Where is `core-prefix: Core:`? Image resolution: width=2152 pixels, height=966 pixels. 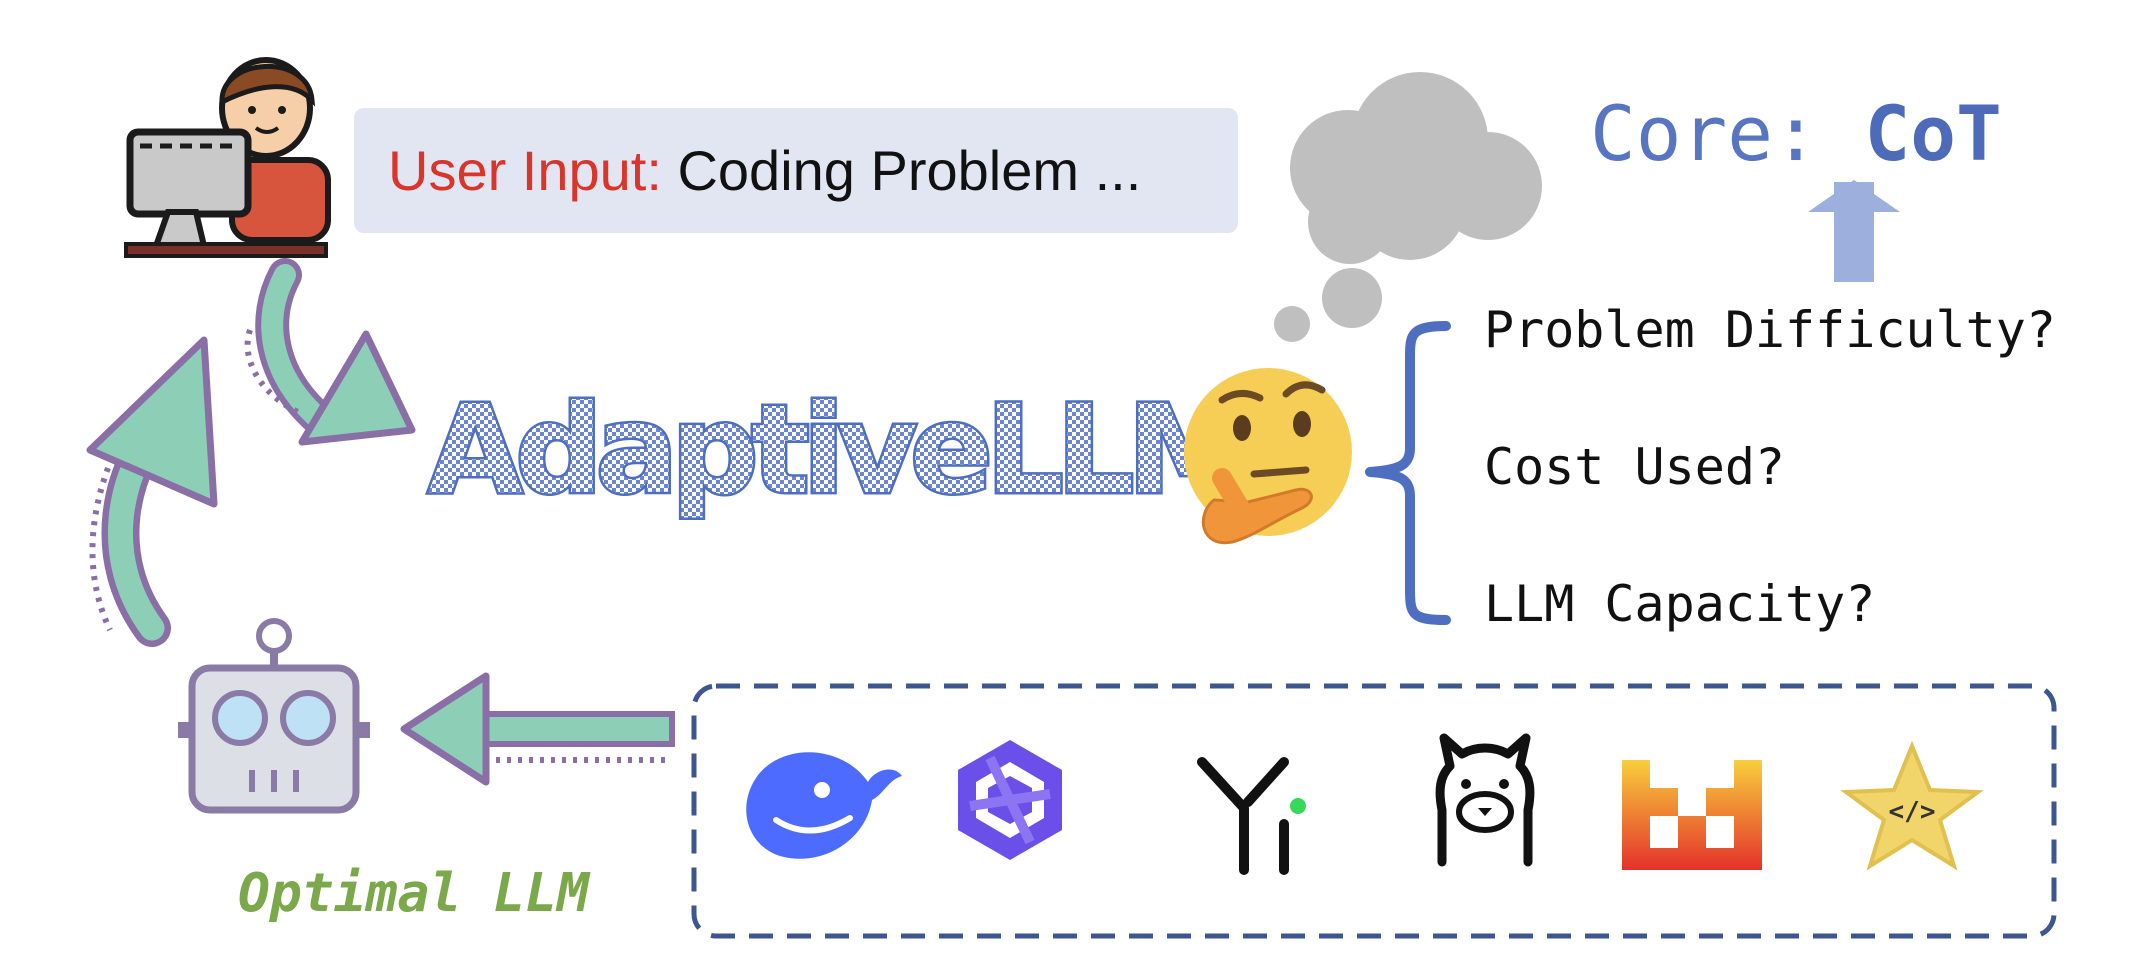
core-prefix: Core: is located at coordinates (1704, 133).